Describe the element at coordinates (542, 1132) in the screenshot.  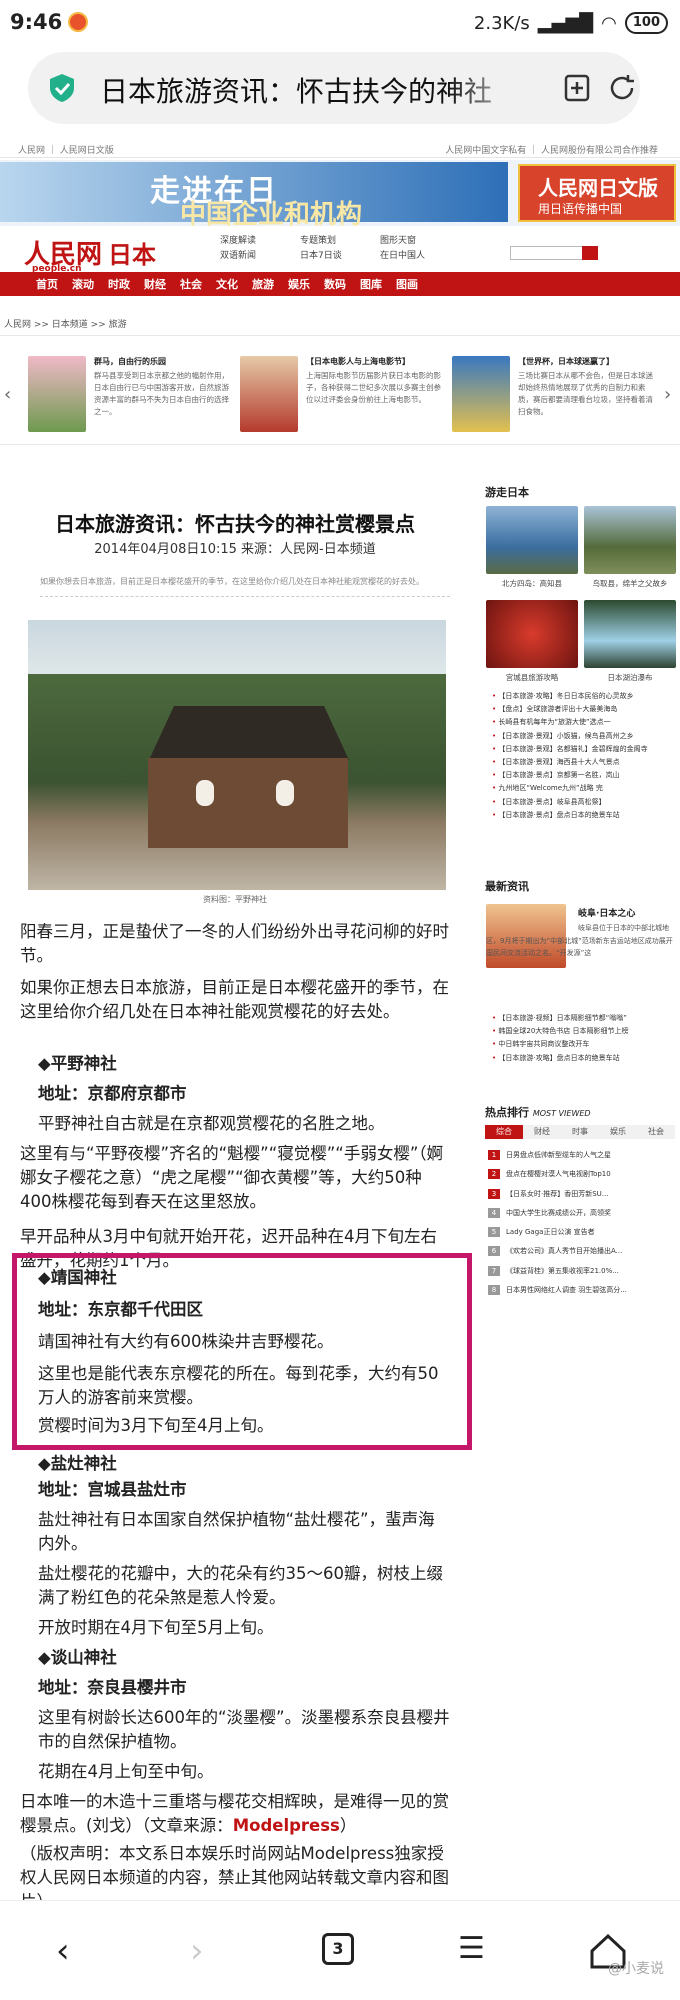
I see `hot-tab: 财经` at that location.